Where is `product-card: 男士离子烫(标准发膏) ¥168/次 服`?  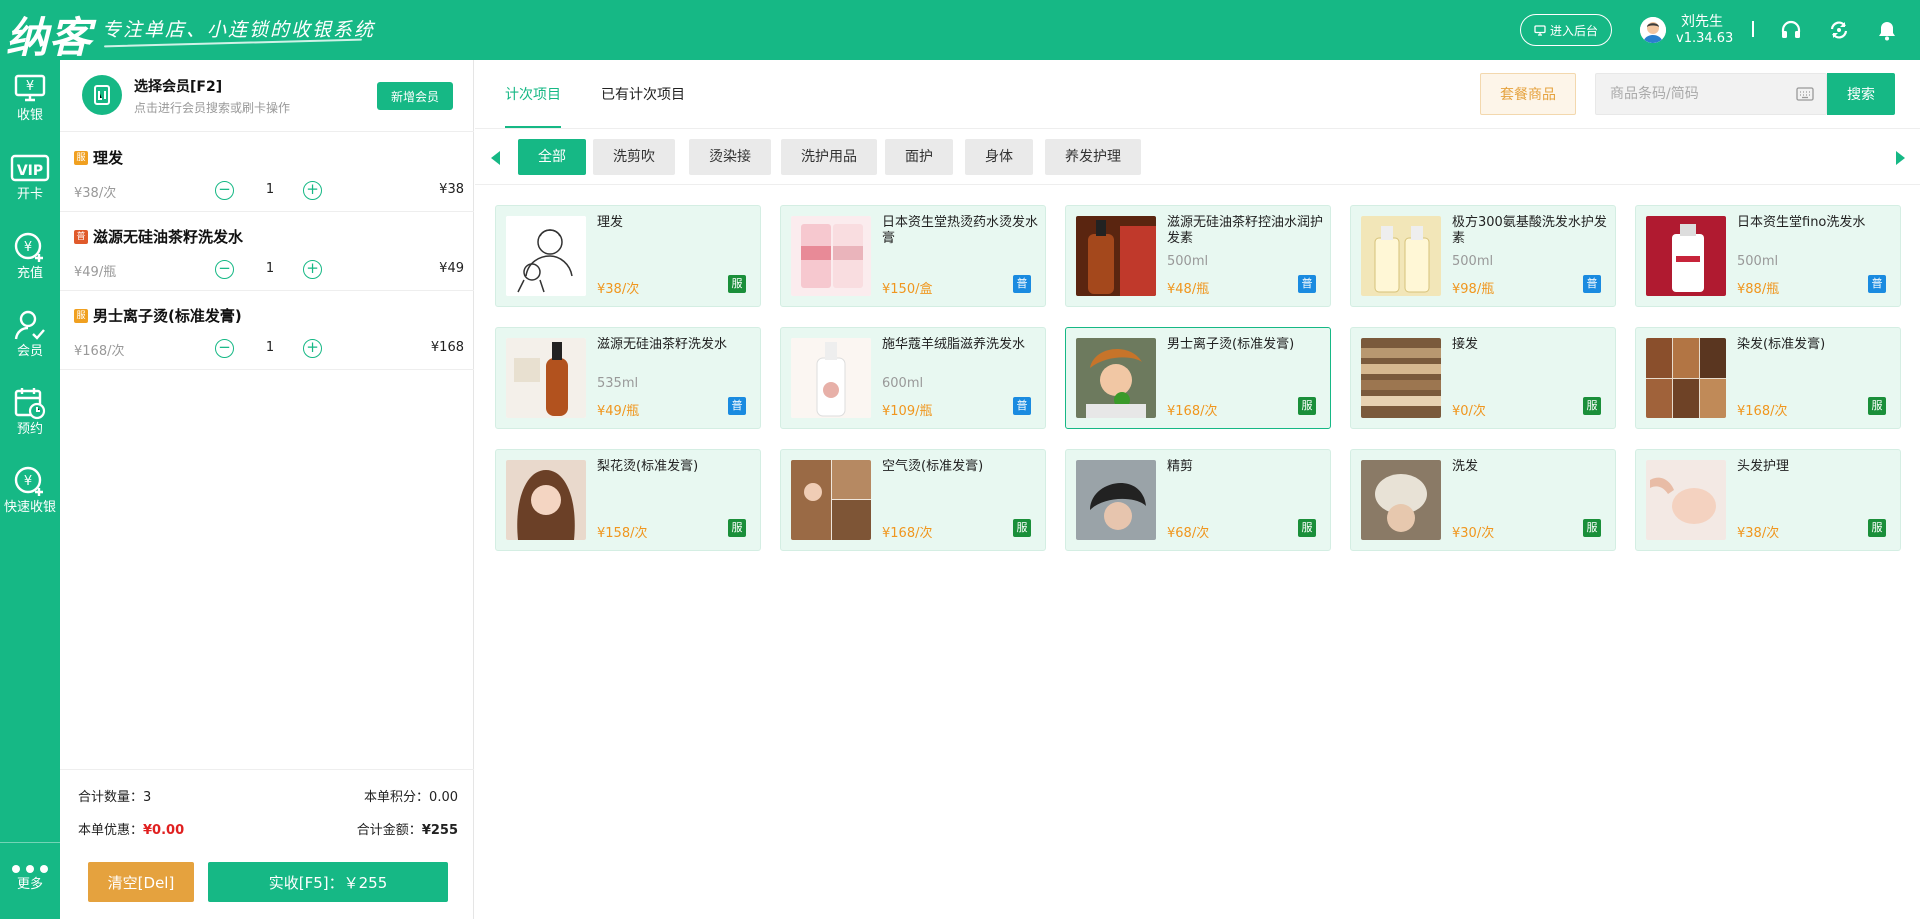
product-card: 男士离子烫(标准发膏) ¥168/次 服 is located at coordinates (1198, 378).